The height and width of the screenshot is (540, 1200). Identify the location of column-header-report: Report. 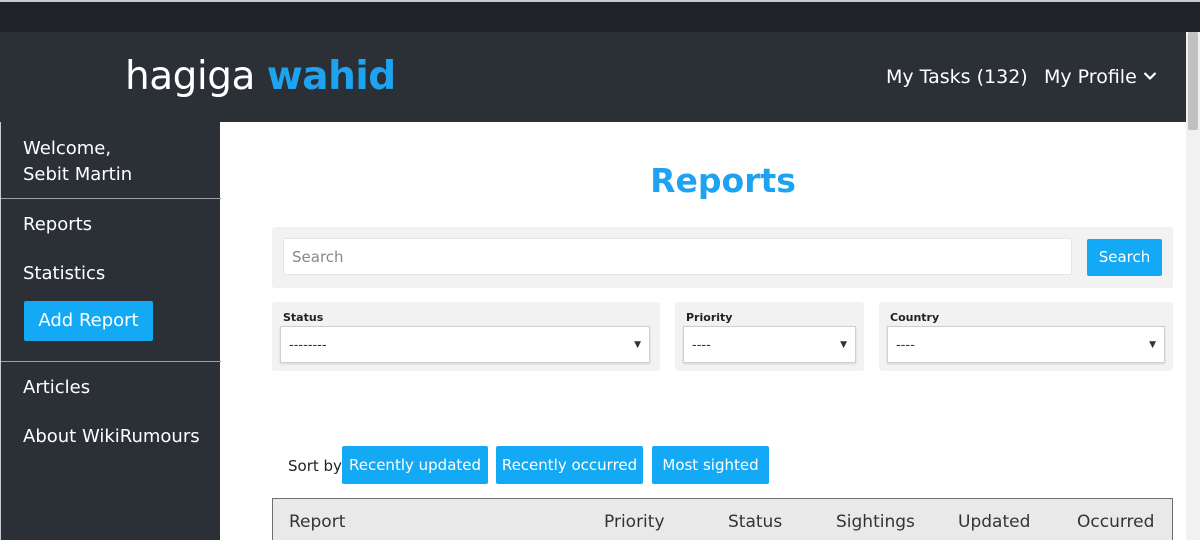
(317, 522).